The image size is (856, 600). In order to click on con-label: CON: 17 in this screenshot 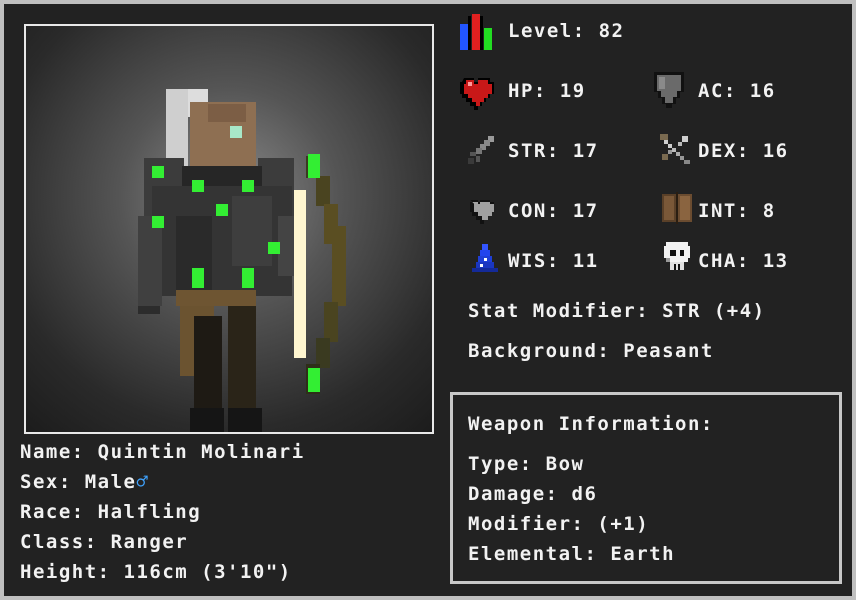, I will do `click(553, 211)`.